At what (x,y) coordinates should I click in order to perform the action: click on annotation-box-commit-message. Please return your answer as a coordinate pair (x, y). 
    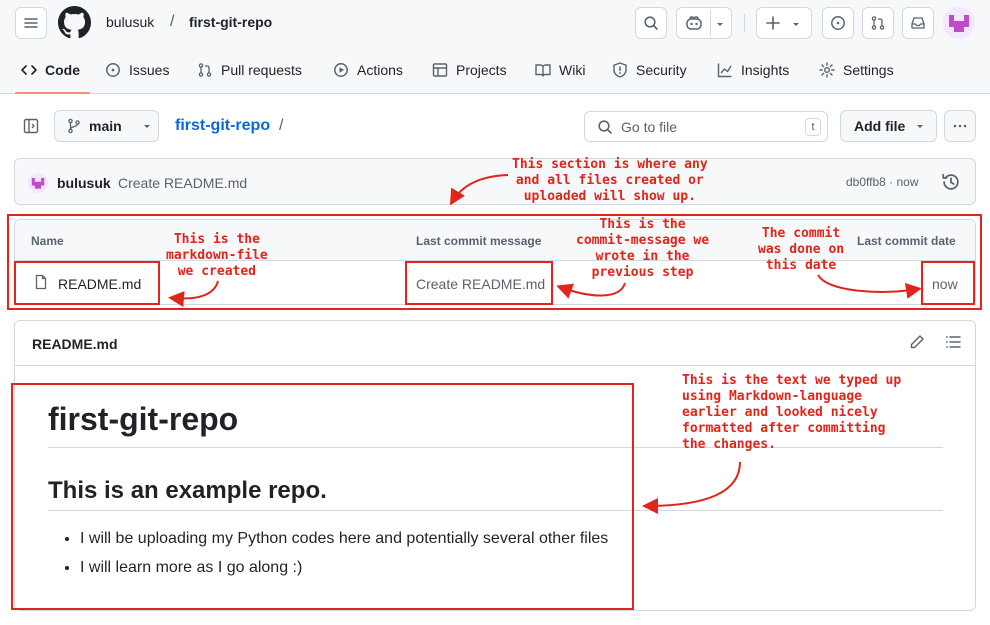
    Looking at the image, I should click on (479, 283).